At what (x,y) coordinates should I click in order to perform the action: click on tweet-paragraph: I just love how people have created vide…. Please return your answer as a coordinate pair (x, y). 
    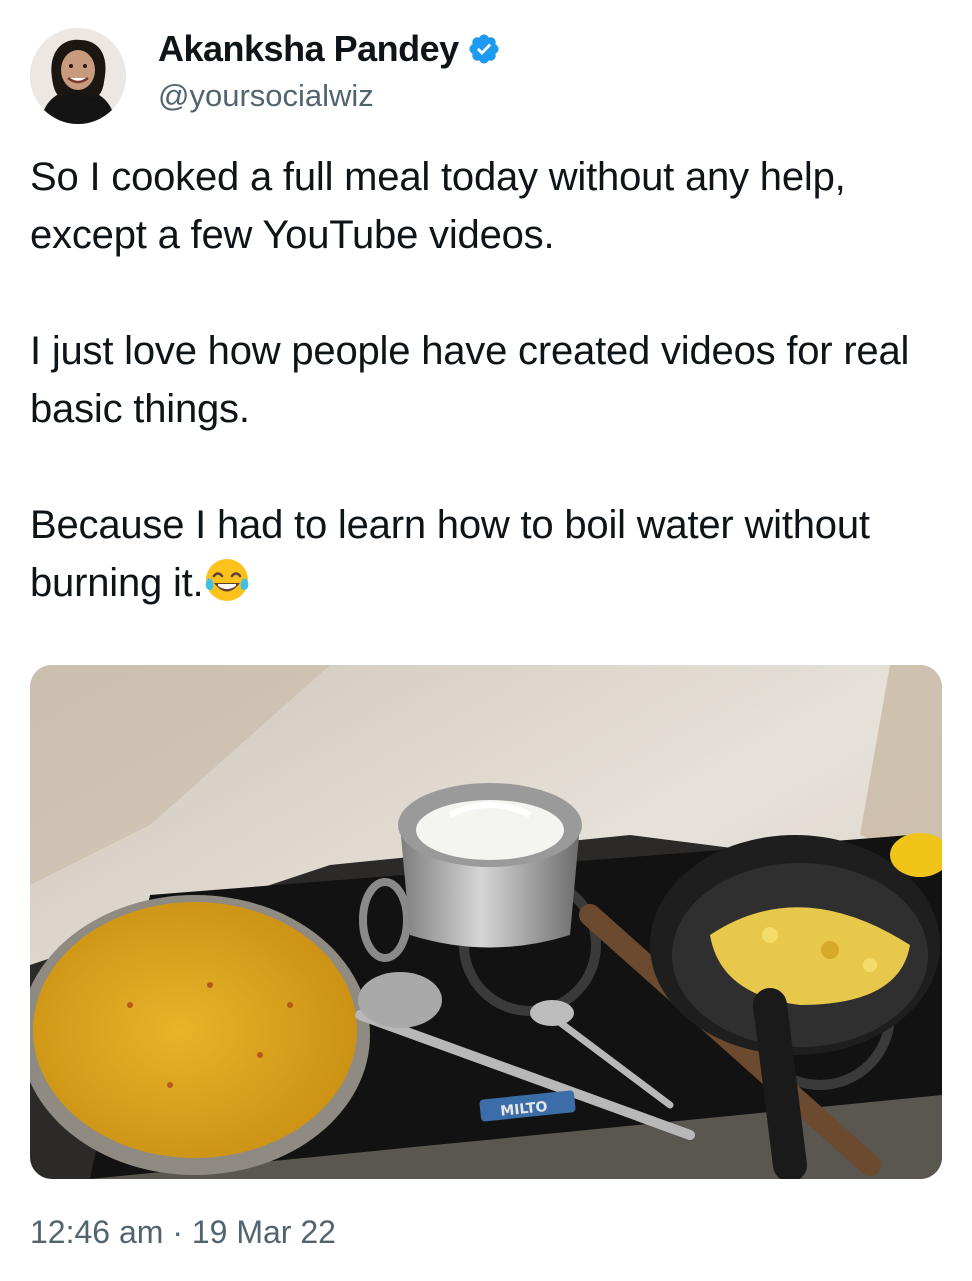
    Looking at the image, I should click on (470, 380).